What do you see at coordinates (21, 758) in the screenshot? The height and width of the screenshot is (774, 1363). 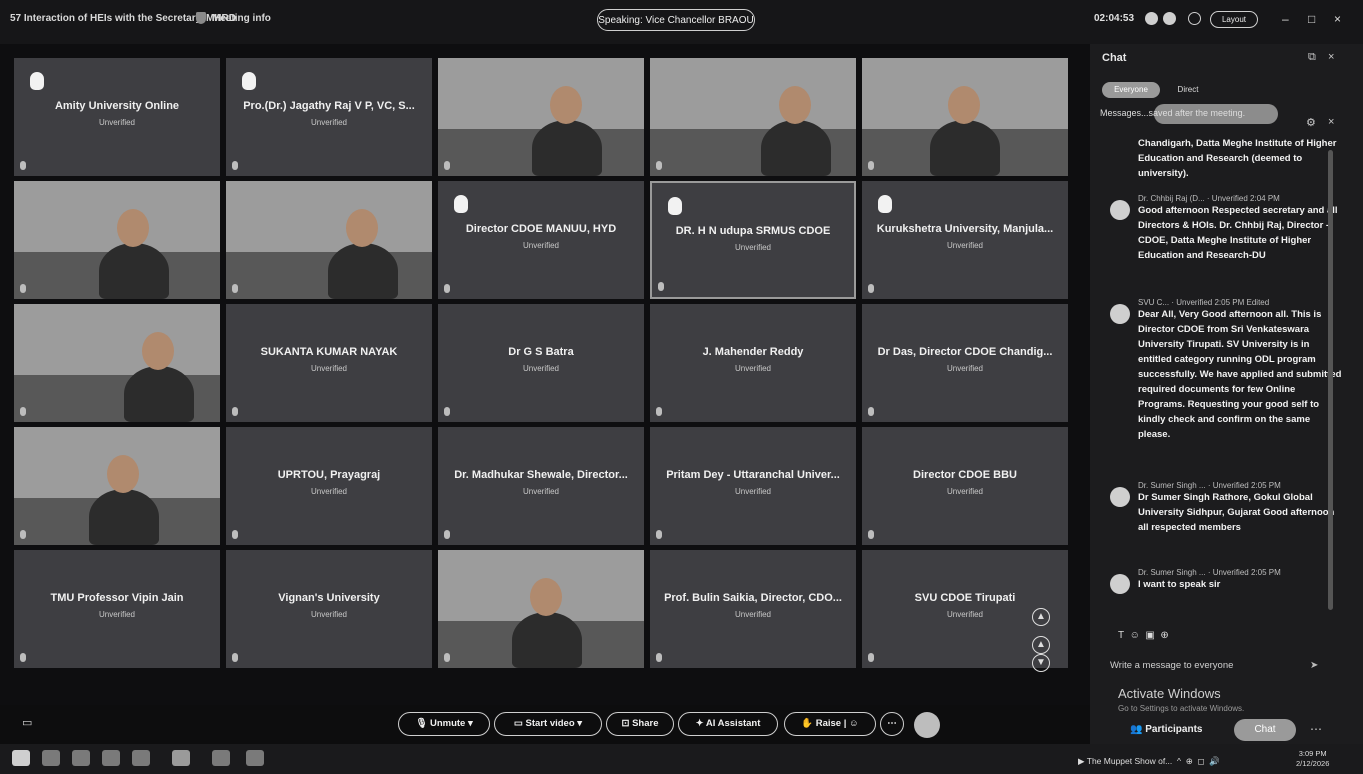 I see `windows-start-icon` at bounding box center [21, 758].